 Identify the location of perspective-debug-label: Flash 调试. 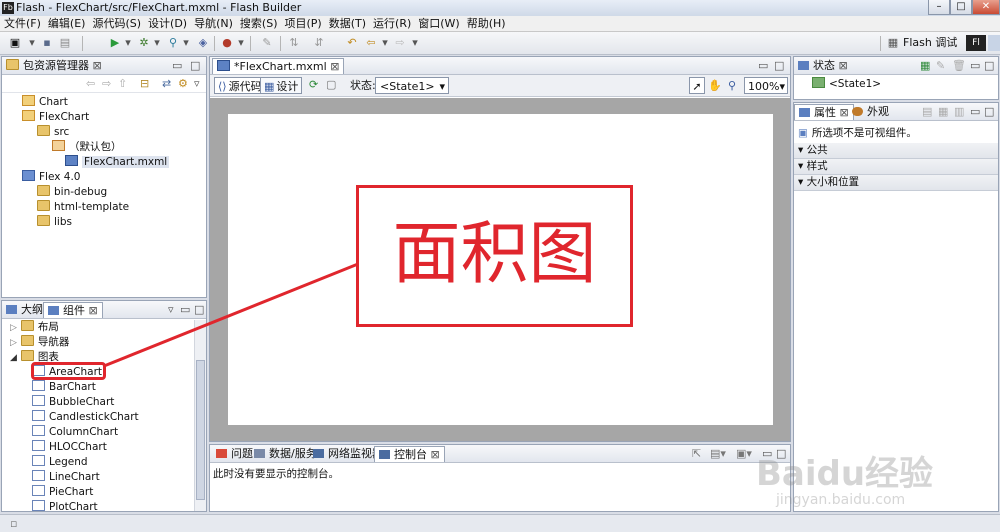
(930, 43).